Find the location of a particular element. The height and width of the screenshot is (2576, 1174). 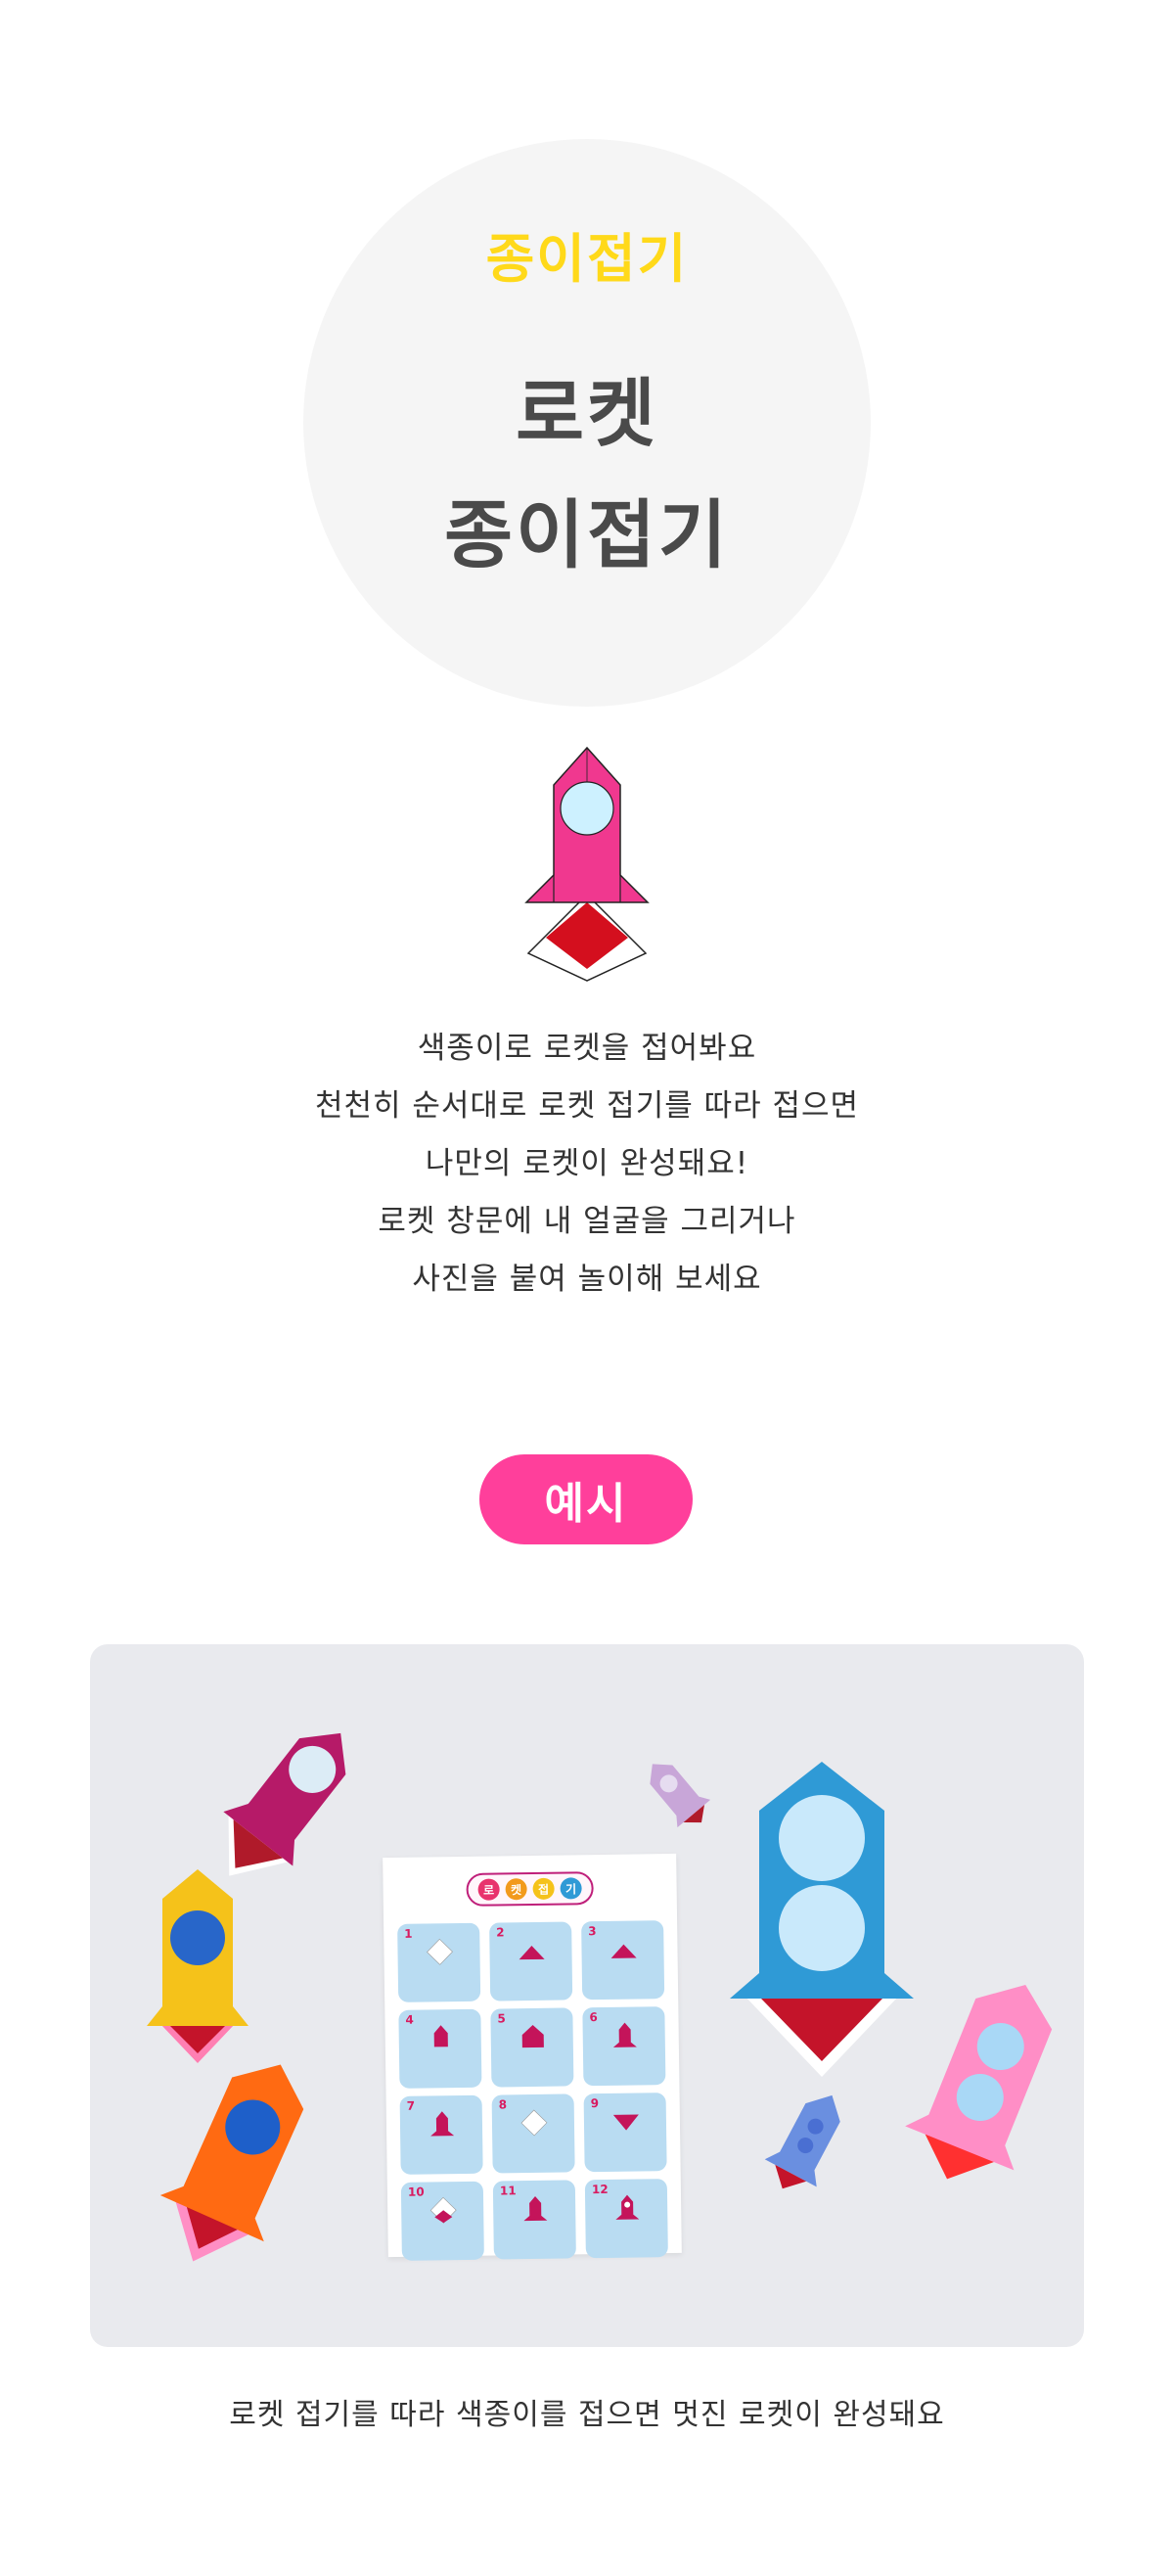

step-card: 11 is located at coordinates (534, 2220).